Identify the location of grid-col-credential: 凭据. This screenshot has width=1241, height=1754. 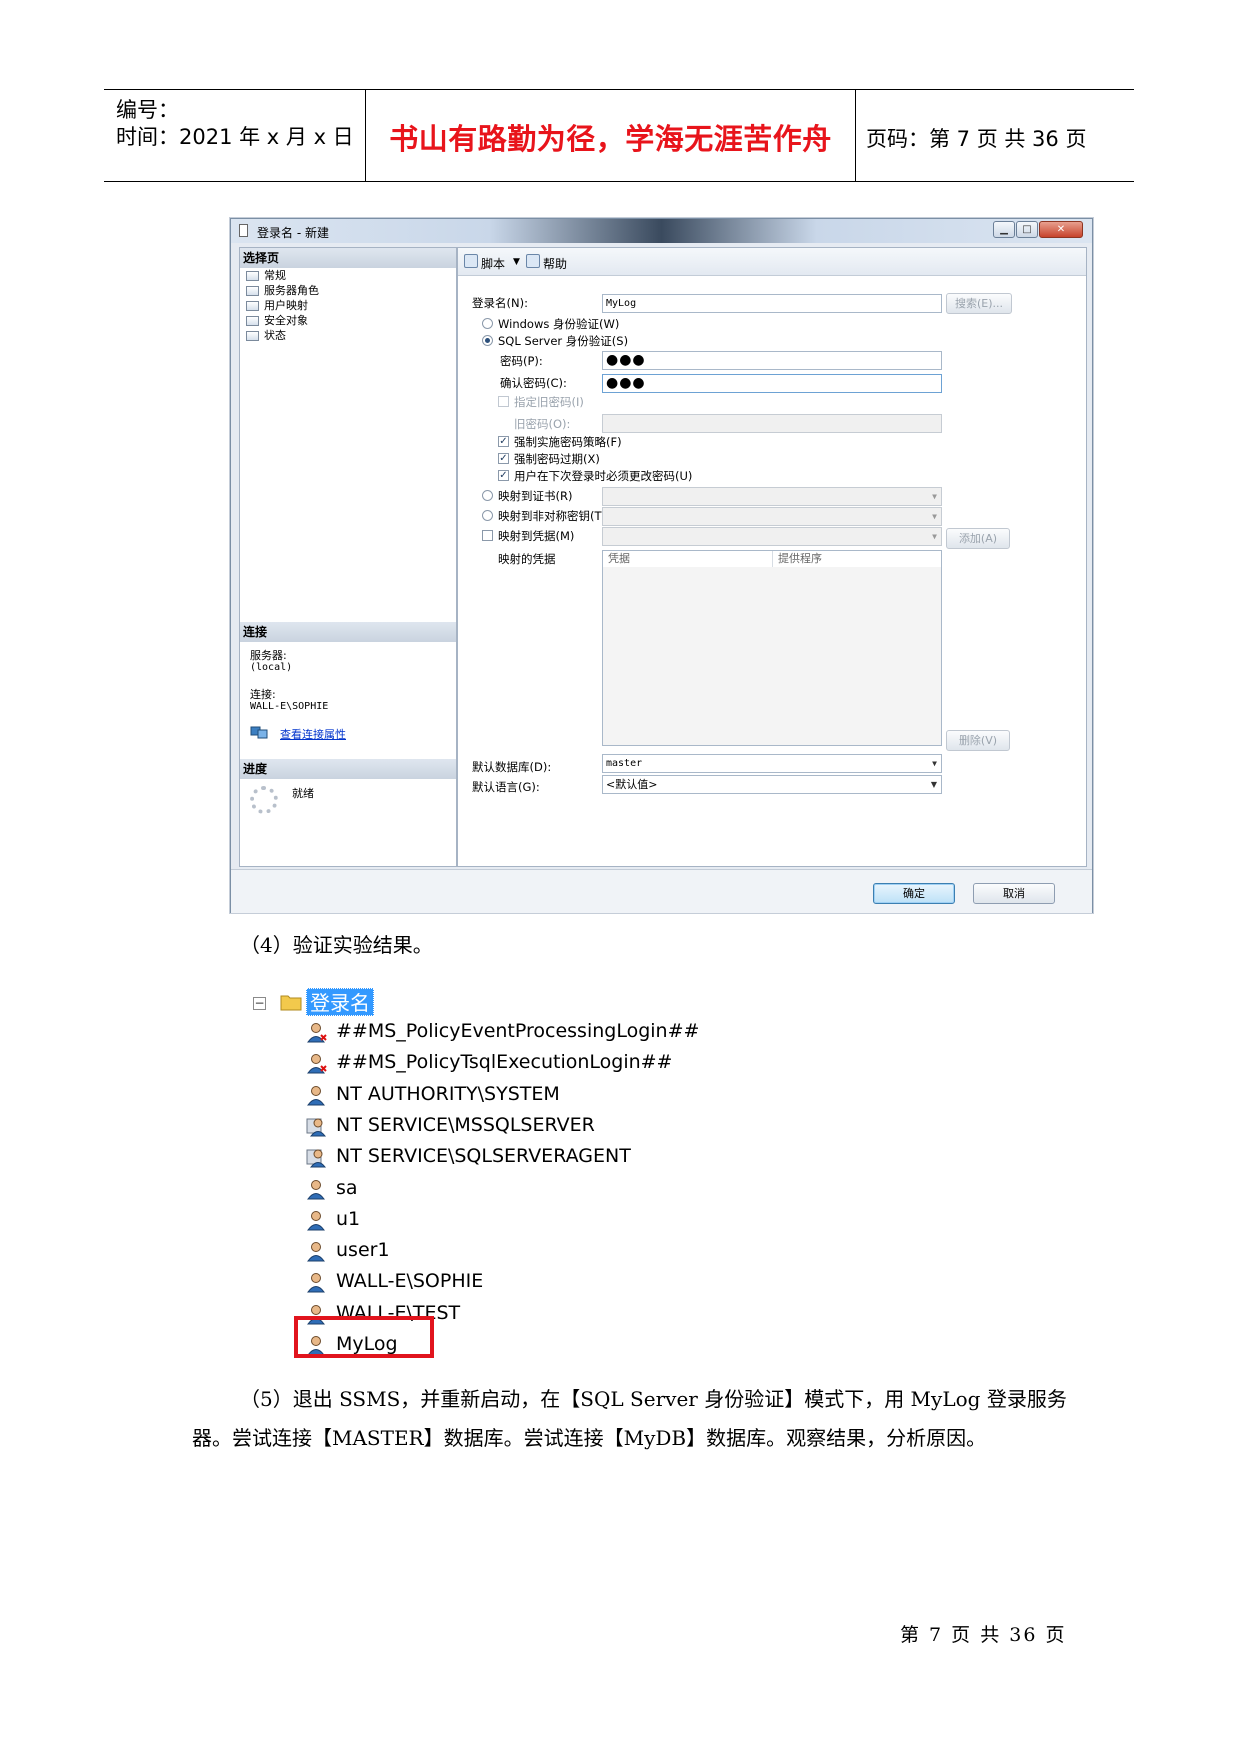
(688, 559).